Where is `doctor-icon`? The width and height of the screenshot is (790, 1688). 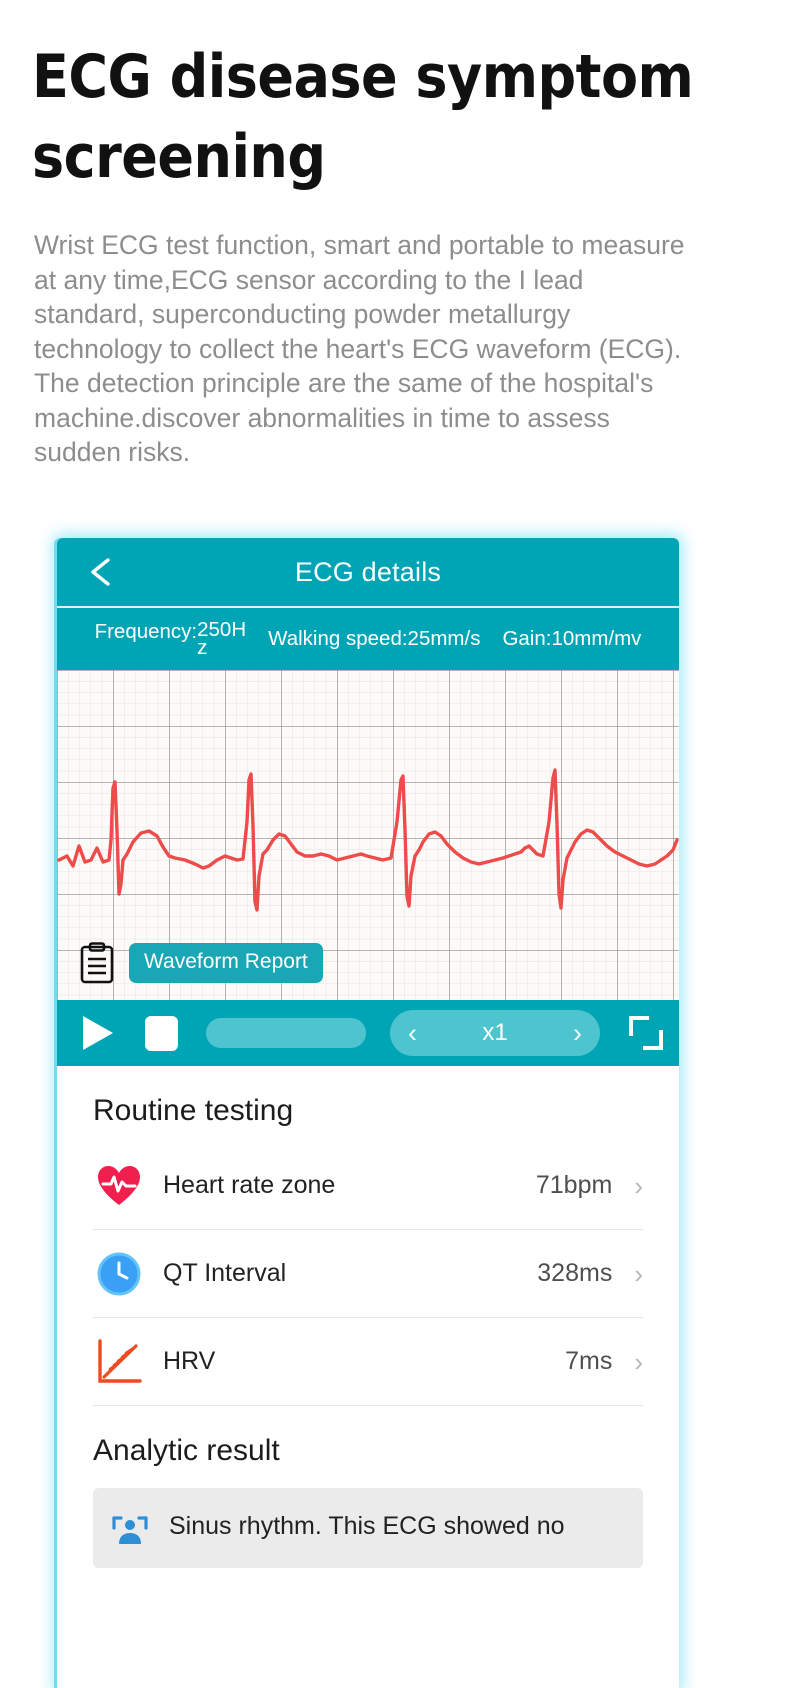
doctor-icon is located at coordinates (134, 1533).